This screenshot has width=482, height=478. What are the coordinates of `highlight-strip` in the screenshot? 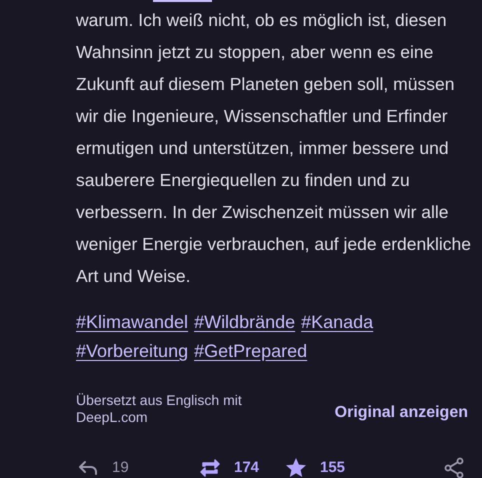 It's located at (182, 1).